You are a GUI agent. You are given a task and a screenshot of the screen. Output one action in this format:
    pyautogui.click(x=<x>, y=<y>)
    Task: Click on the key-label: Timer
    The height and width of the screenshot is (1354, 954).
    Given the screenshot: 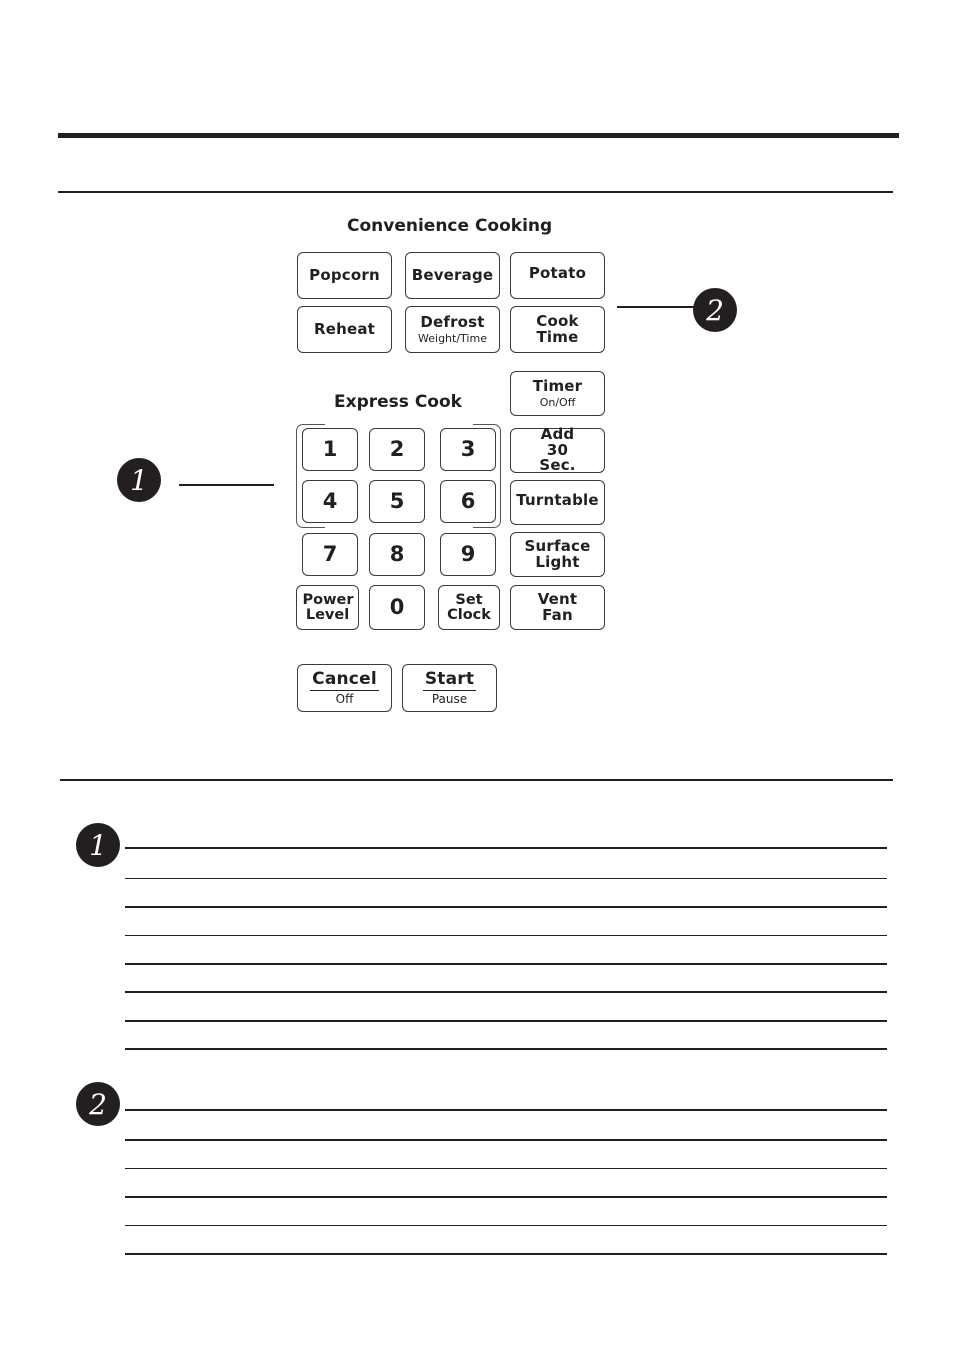 What is the action you would take?
    pyautogui.click(x=557, y=385)
    